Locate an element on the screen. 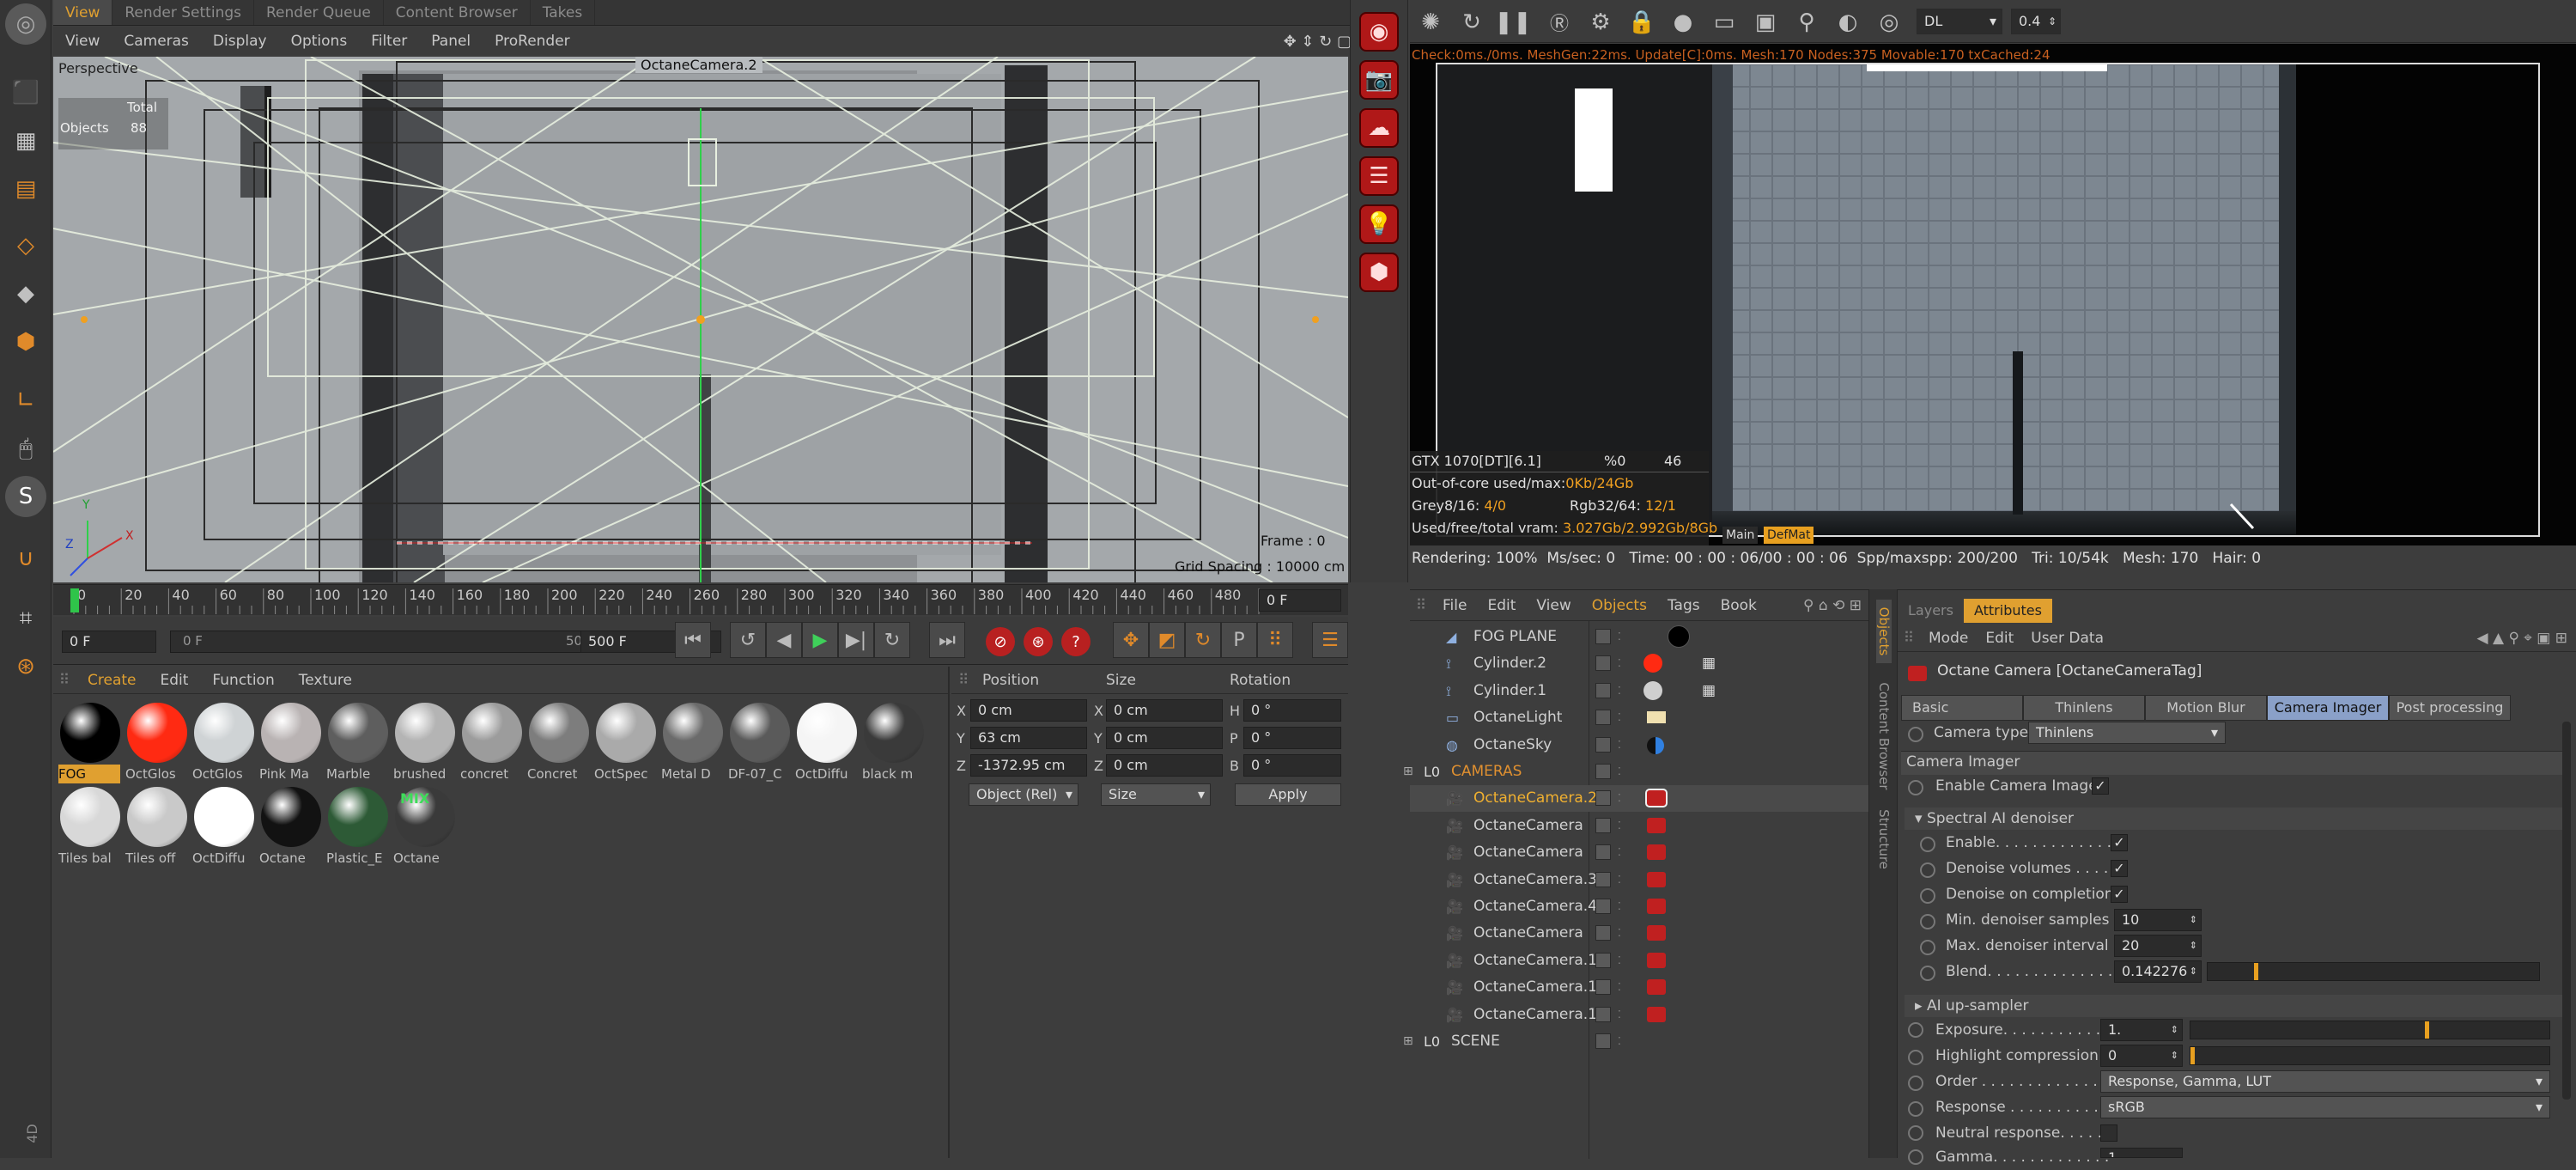 This screenshot has height=1170, width=2576. denoise-completion-radio is located at coordinates (1928, 896).